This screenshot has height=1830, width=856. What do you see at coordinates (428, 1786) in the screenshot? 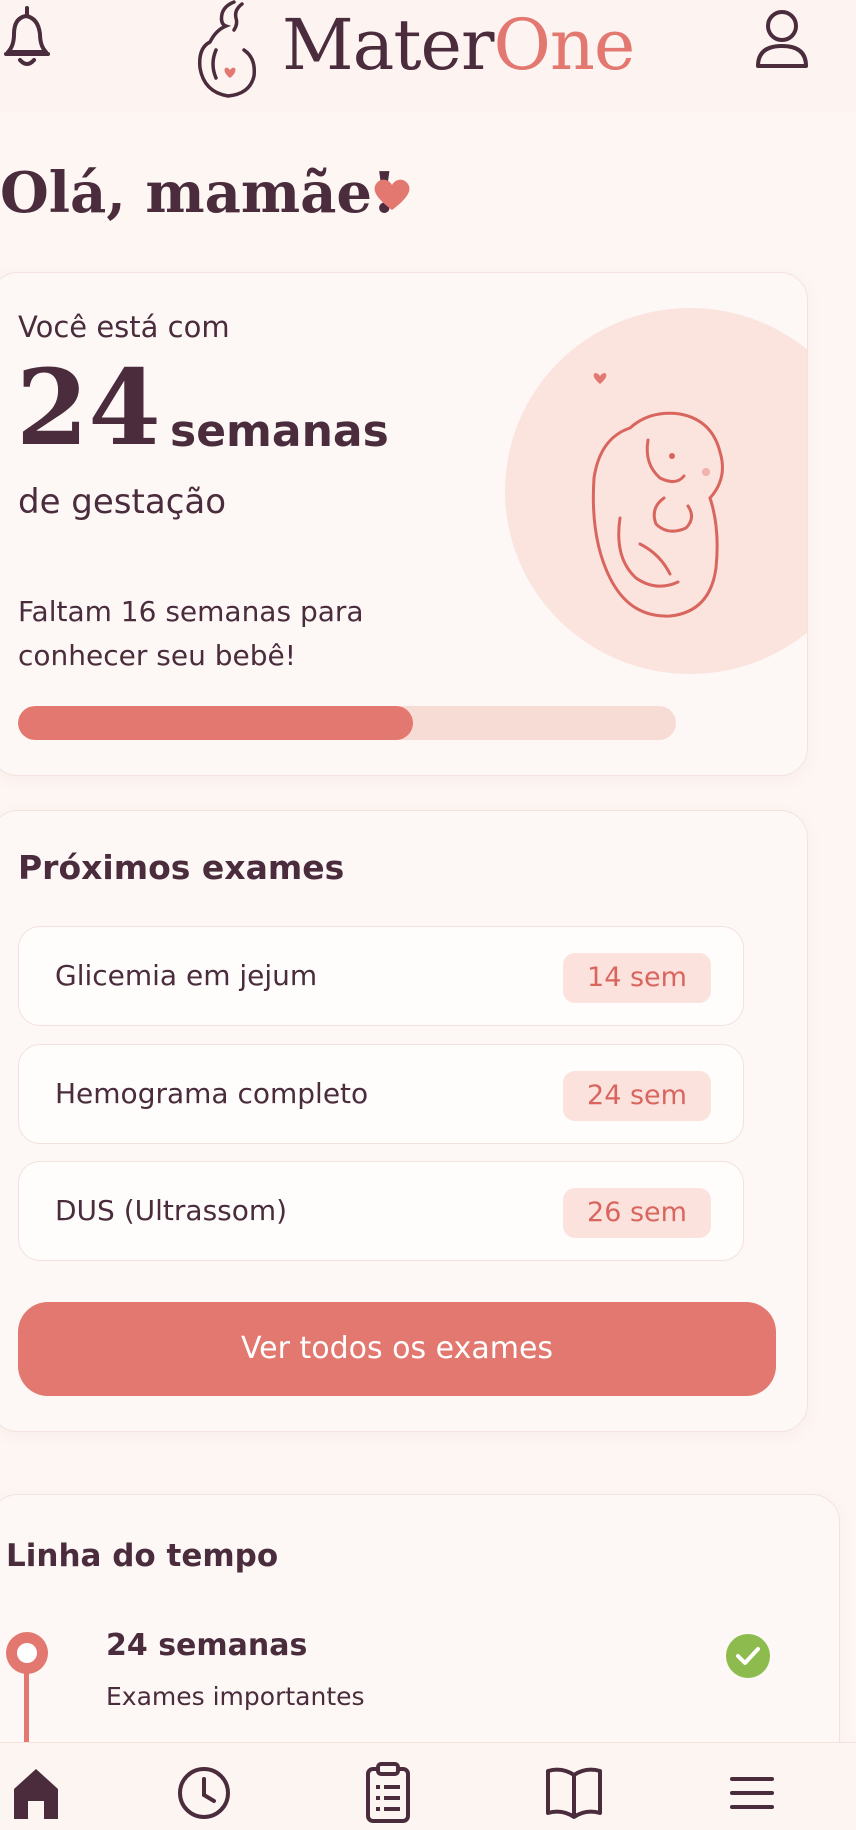
I see `bottom-navigation` at bounding box center [428, 1786].